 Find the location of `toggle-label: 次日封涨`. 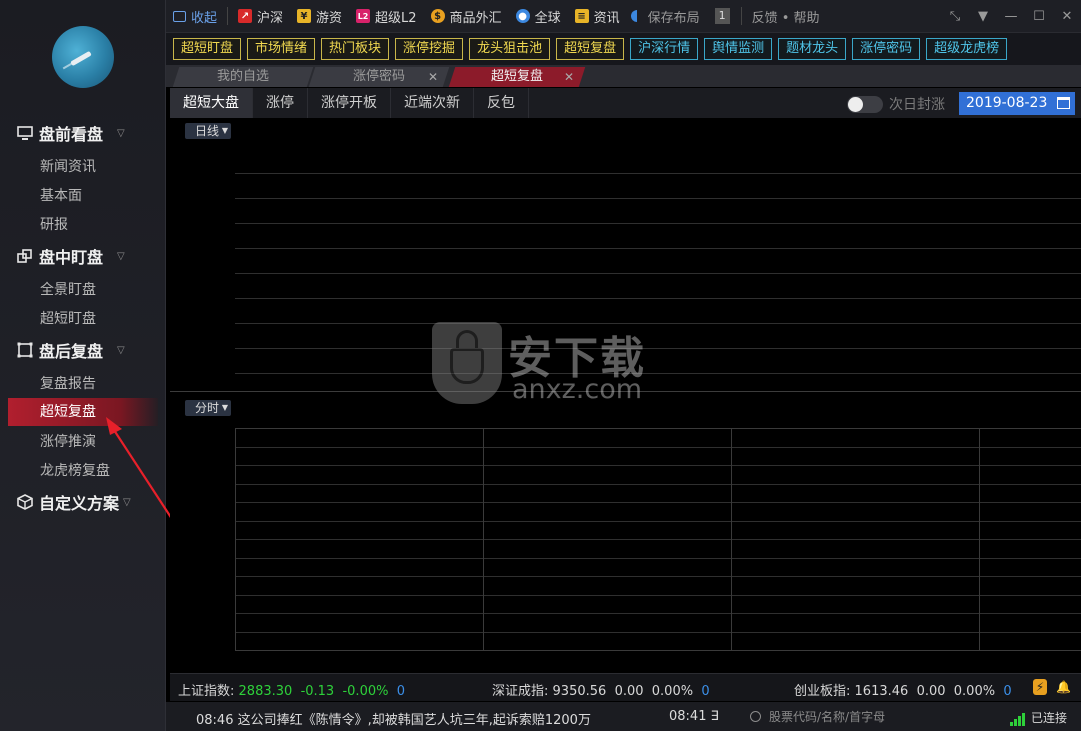

toggle-label: 次日封涨 is located at coordinates (917, 105).